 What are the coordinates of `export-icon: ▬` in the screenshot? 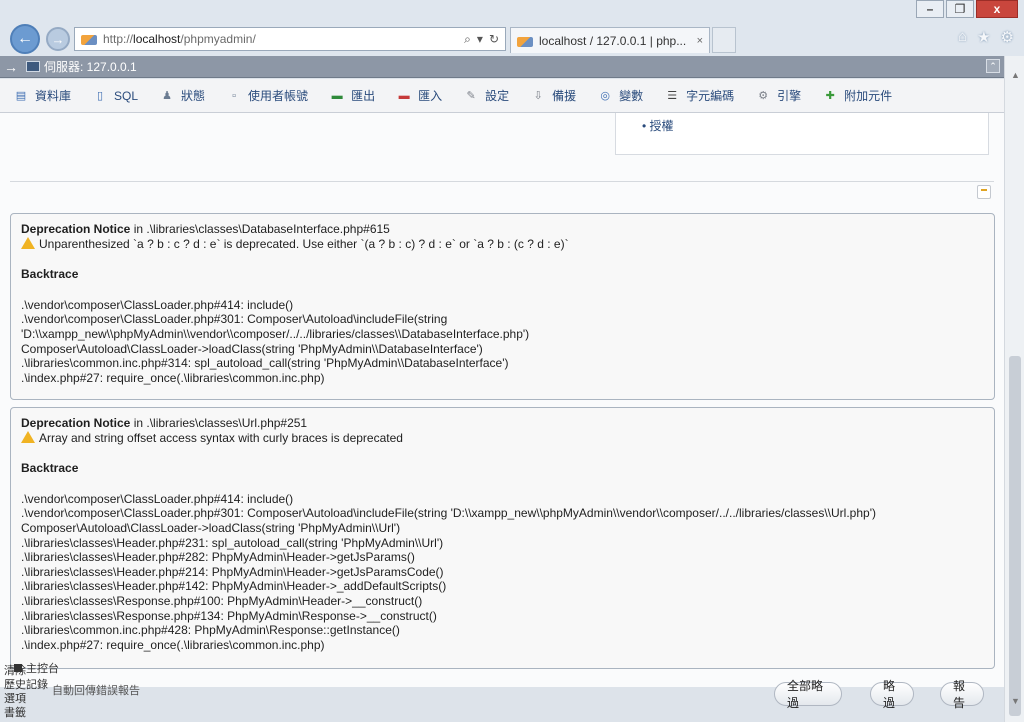 It's located at (337, 95).